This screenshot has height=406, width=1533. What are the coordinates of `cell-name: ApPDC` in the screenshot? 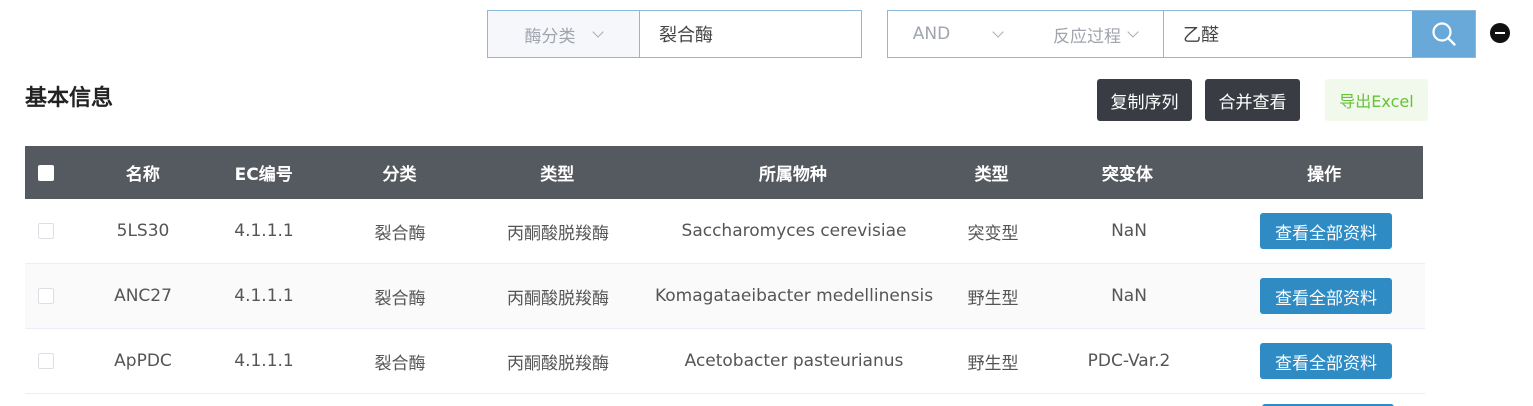 It's located at (143, 361).